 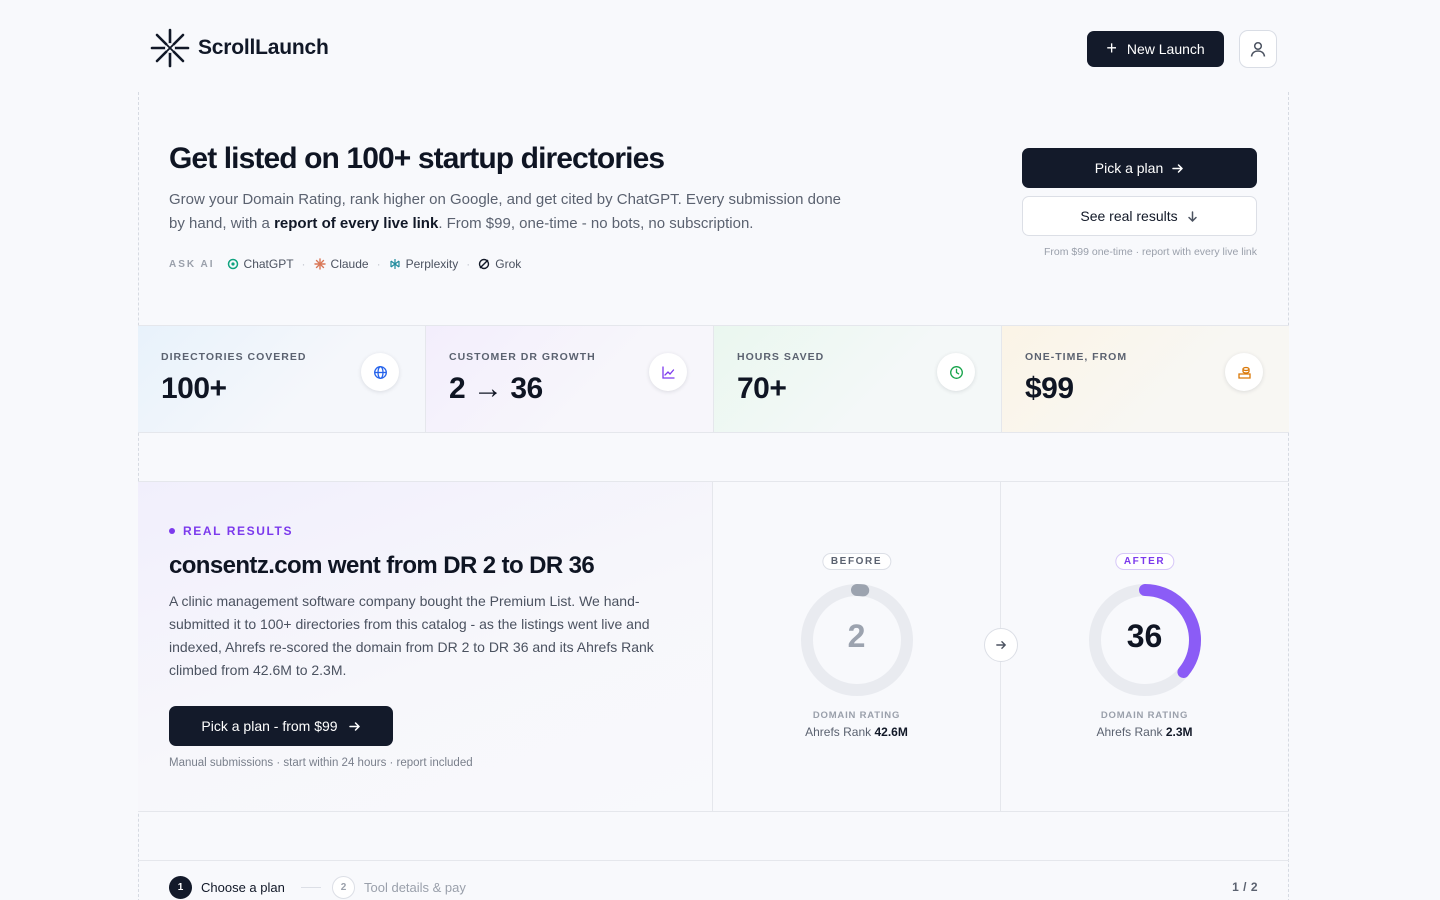 I want to click on pick-plan-button: Pick a plan, so click(x=1139, y=168).